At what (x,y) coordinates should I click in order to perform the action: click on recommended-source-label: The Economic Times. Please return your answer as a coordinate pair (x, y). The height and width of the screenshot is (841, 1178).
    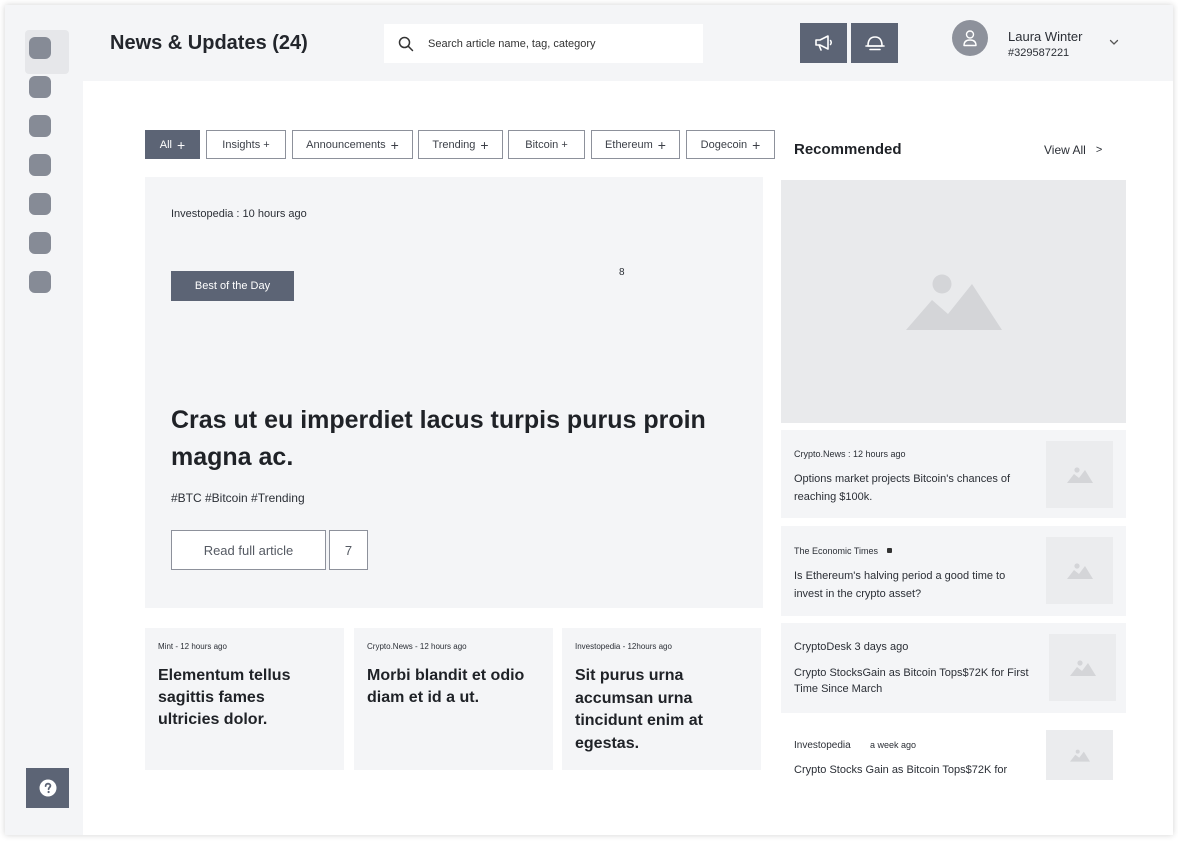
    Looking at the image, I should click on (836, 551).